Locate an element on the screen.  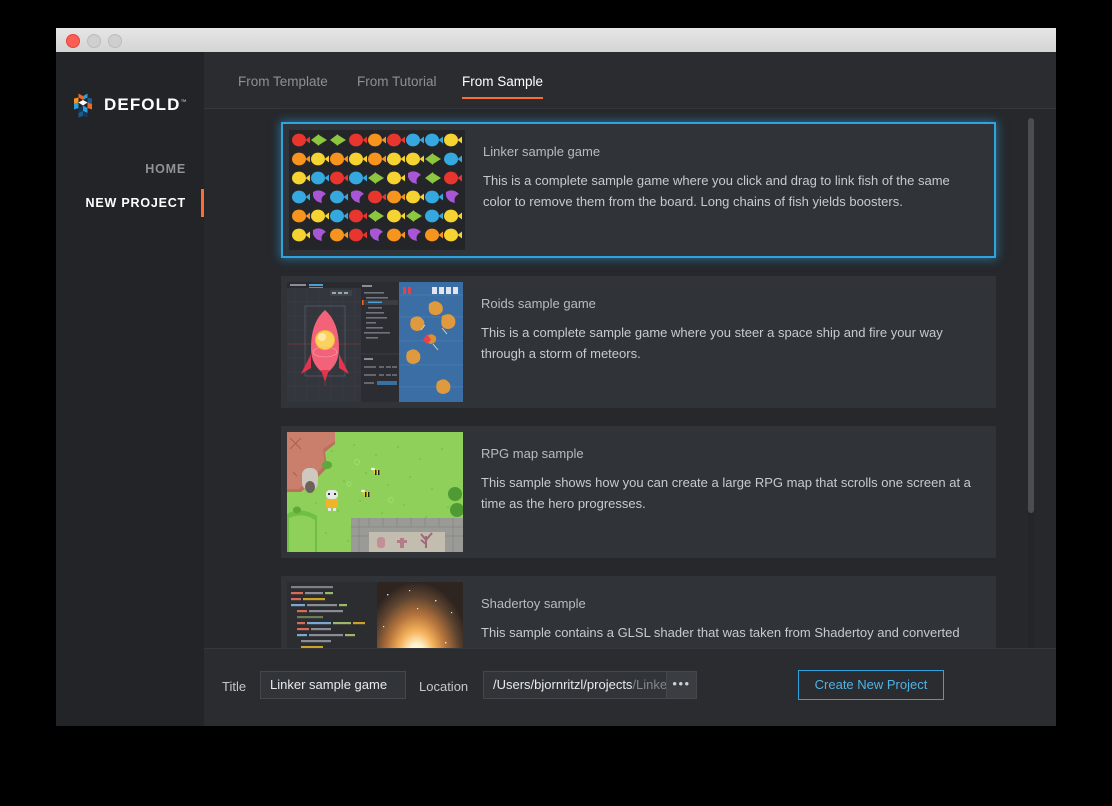
title-label: Title is located at coordinates (234, 686).